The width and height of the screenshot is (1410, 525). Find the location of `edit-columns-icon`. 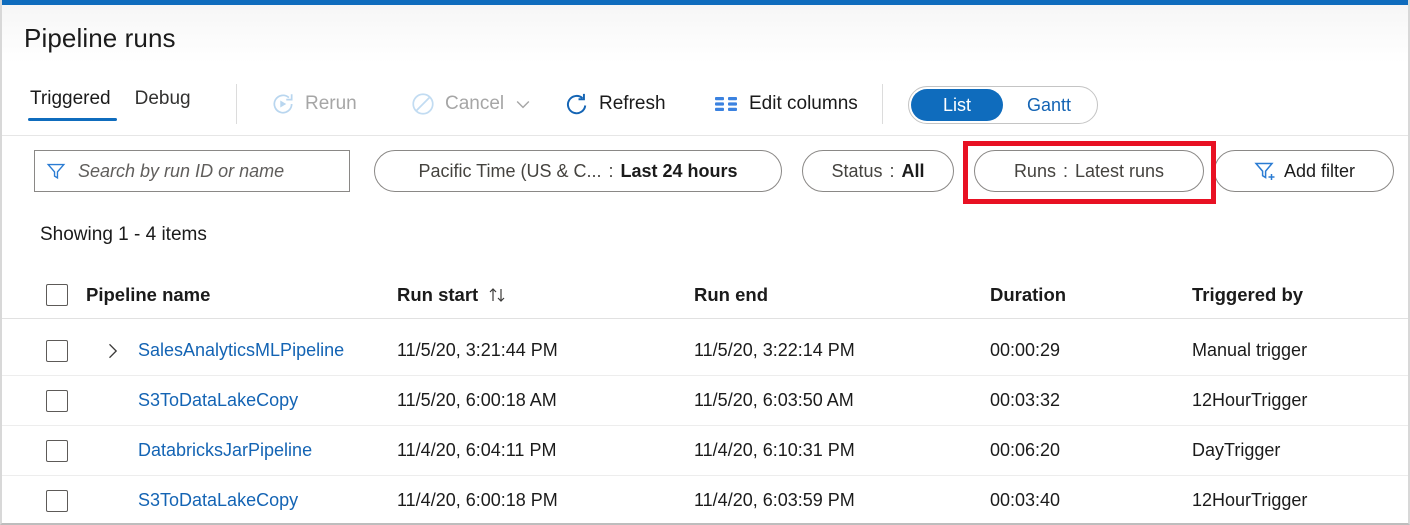

edit-columns-icon is located at coordinates (727, 104).